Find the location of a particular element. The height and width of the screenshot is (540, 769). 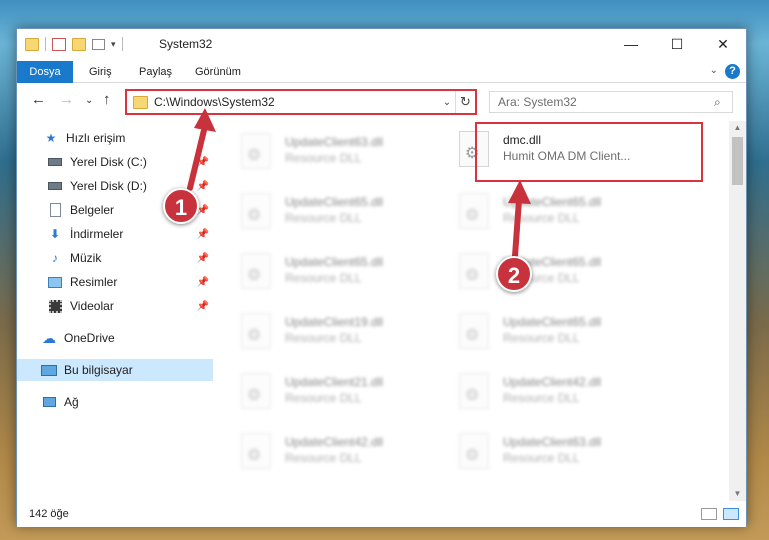

step-marker-1: 1 is located at coordinates (181, 206).